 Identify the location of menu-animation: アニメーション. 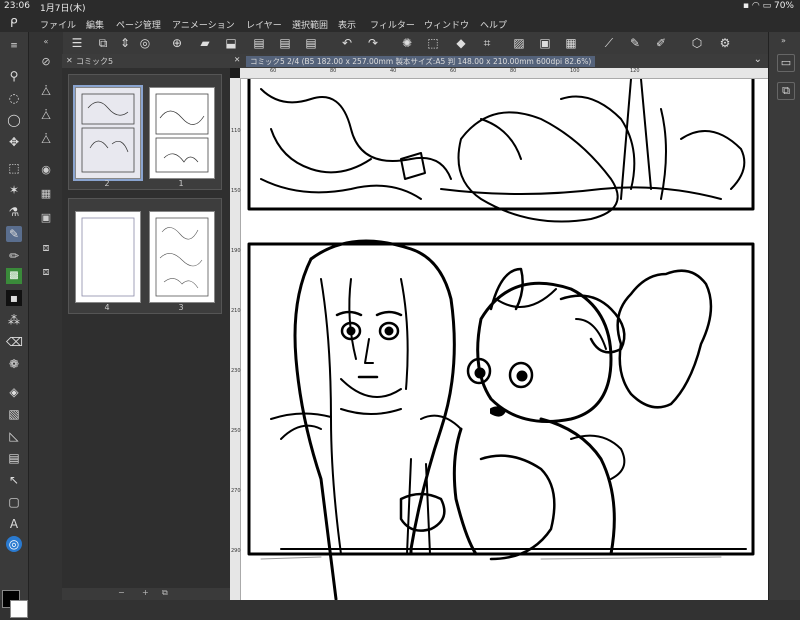
(203, 24).